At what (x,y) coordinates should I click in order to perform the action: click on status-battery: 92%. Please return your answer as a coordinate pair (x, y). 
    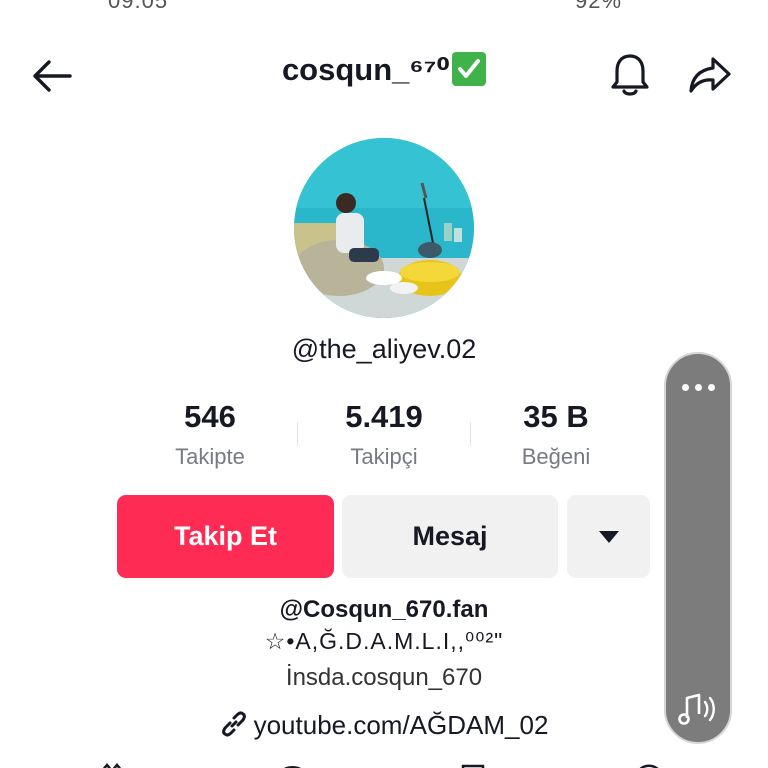
    Looking at the image, I should click on (599, 6).